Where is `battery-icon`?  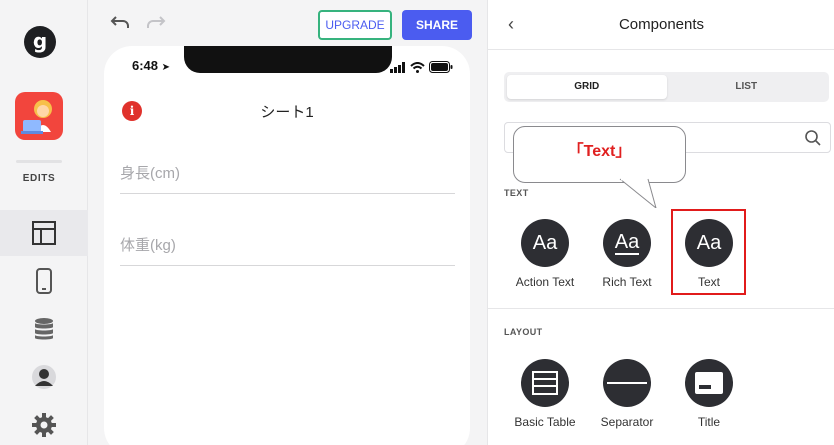
battery-icon is located at coordinates (441, 69).